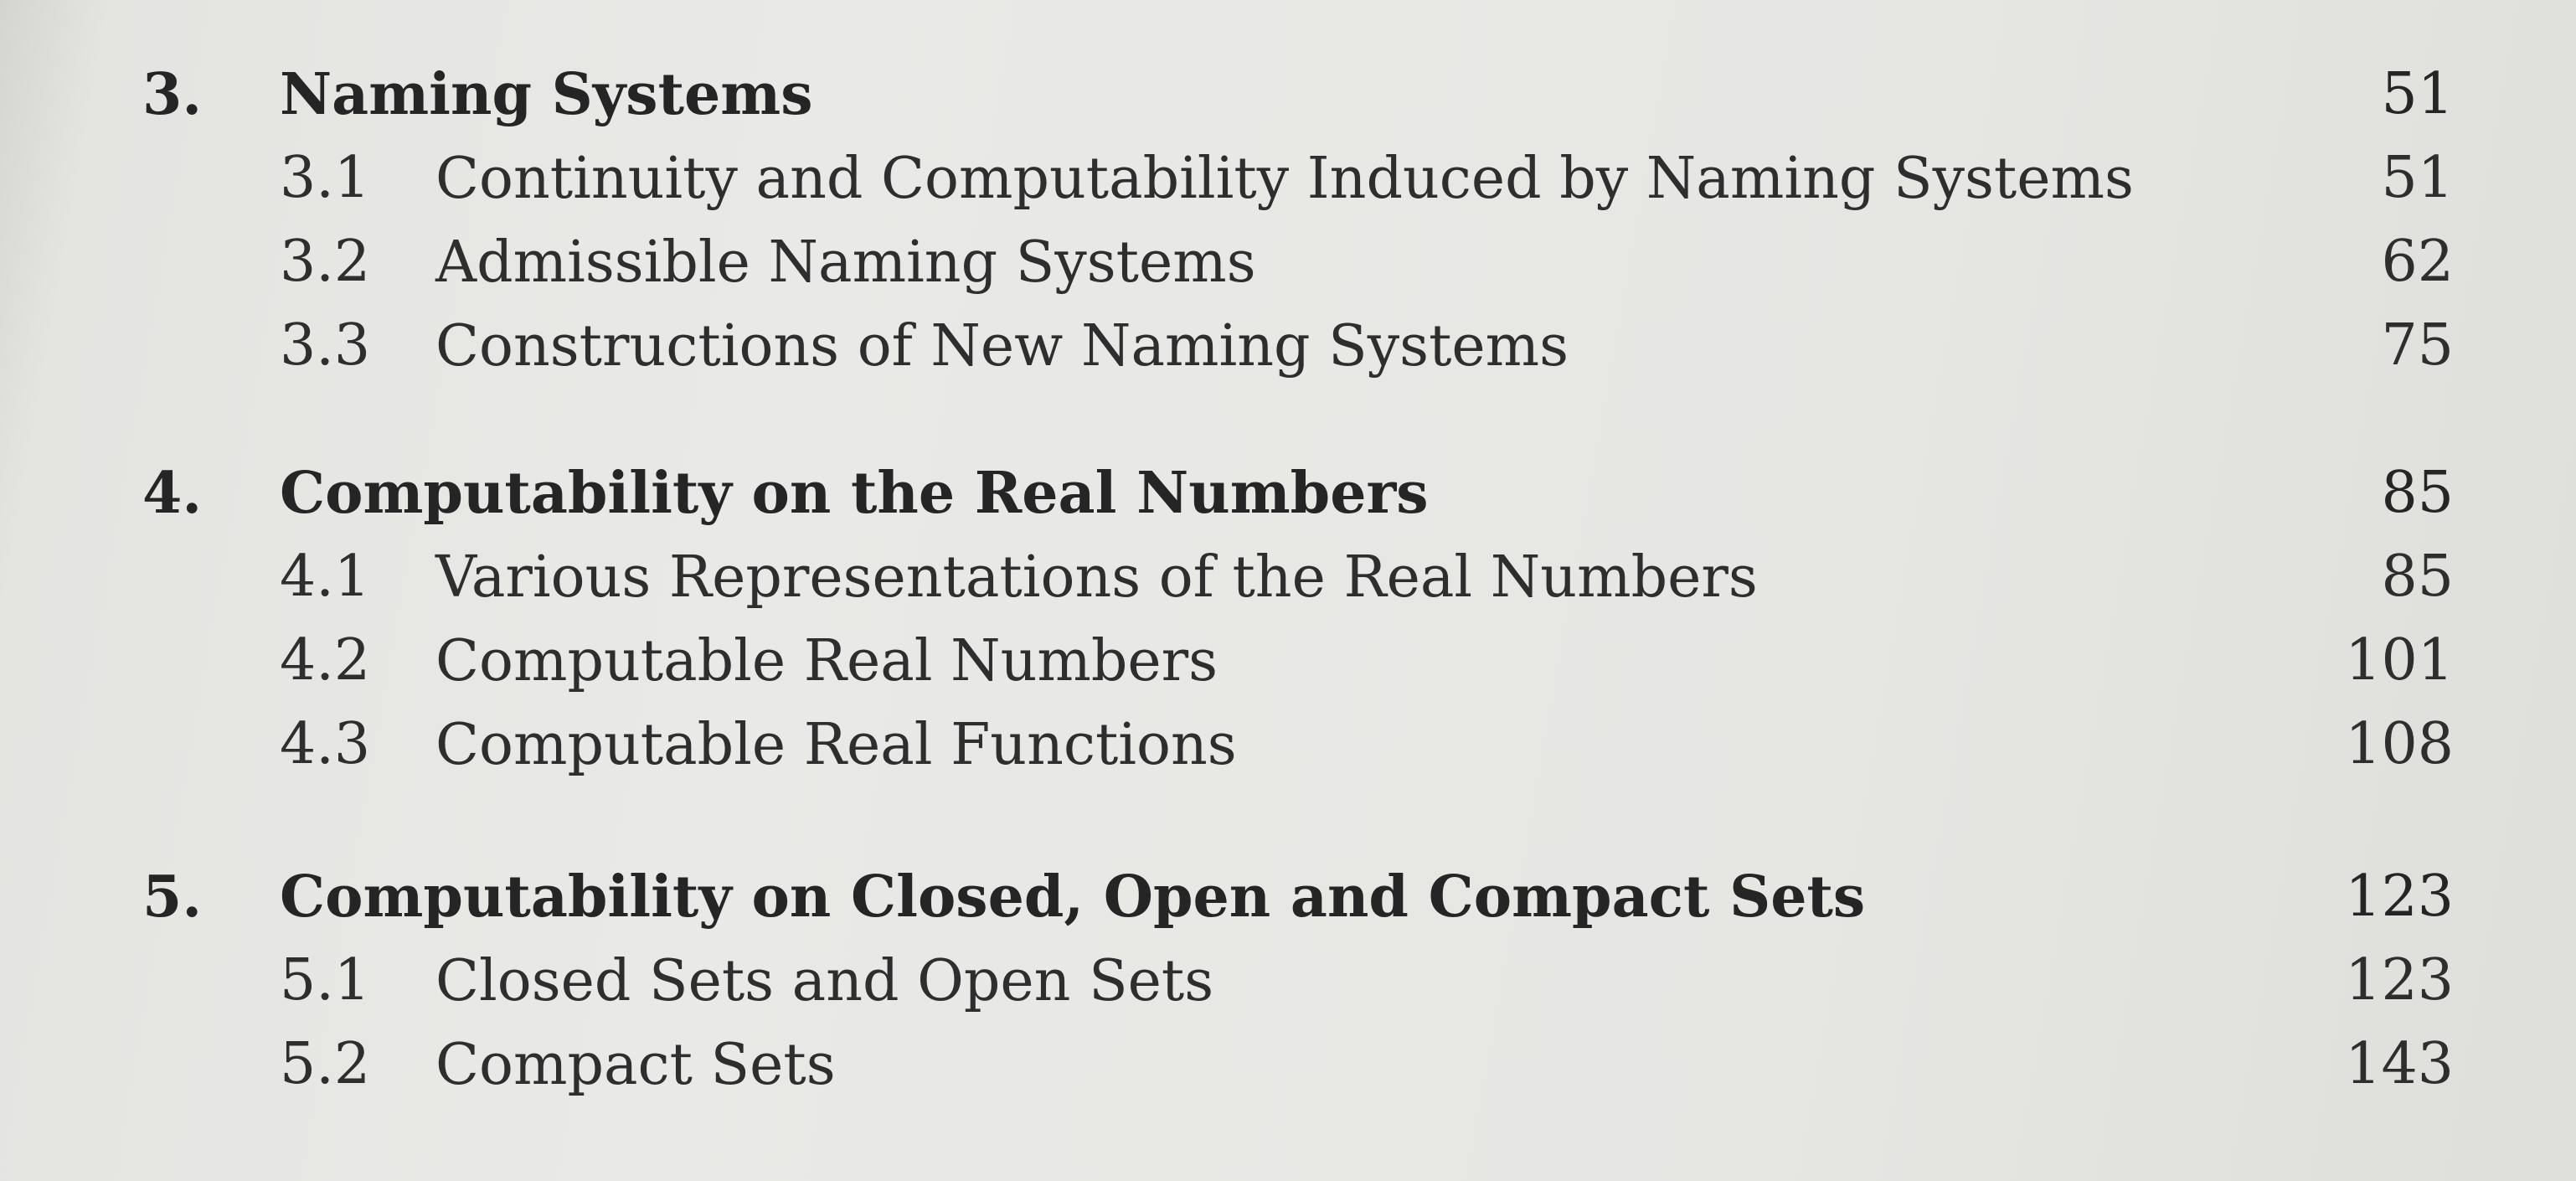 The image size is (2576, 1181). Describe the element at coordinates (824, 980) in the screenshot. I see `section-title: Closed Sets and Open Sets` at that location.